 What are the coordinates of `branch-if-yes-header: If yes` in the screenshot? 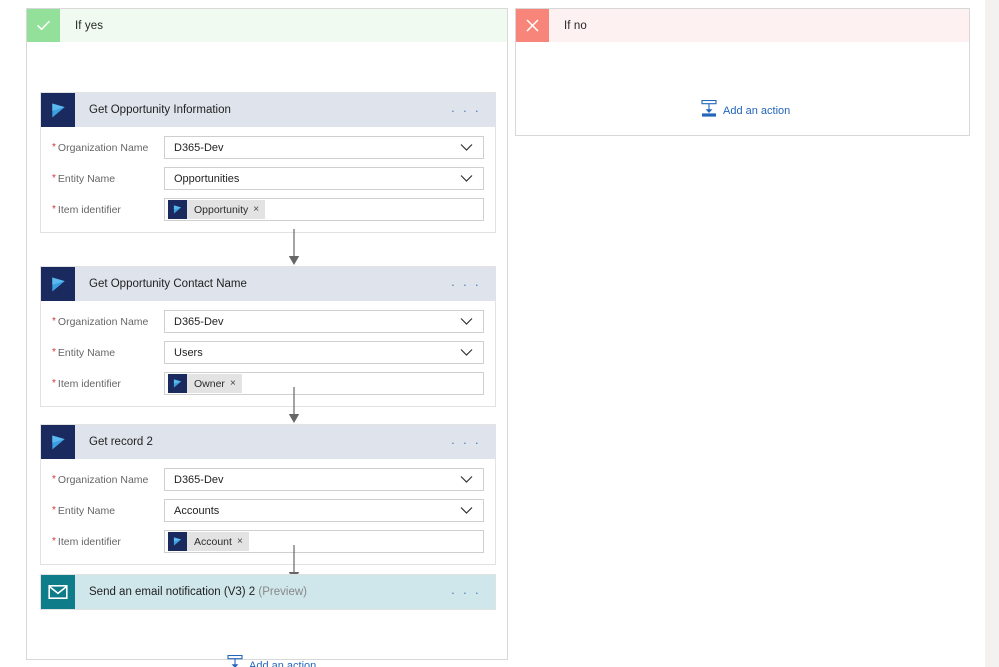 It's located at (267, 25).